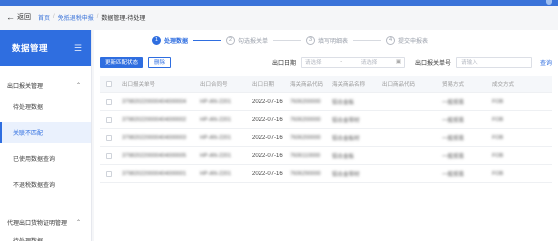  I want to click on cell-hs-name: 铝合金板材, so click(346, 138).